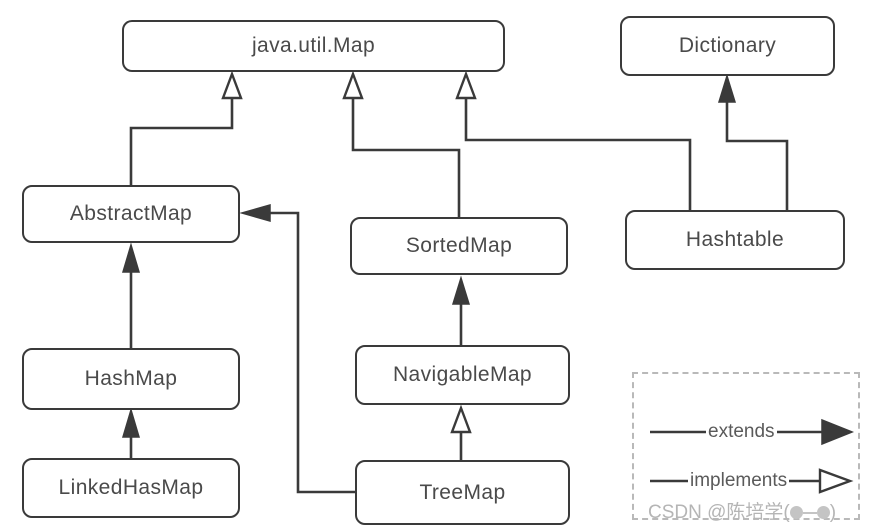  I want to click on class-box-sortedmap: SortedMap, so click(459, 246).